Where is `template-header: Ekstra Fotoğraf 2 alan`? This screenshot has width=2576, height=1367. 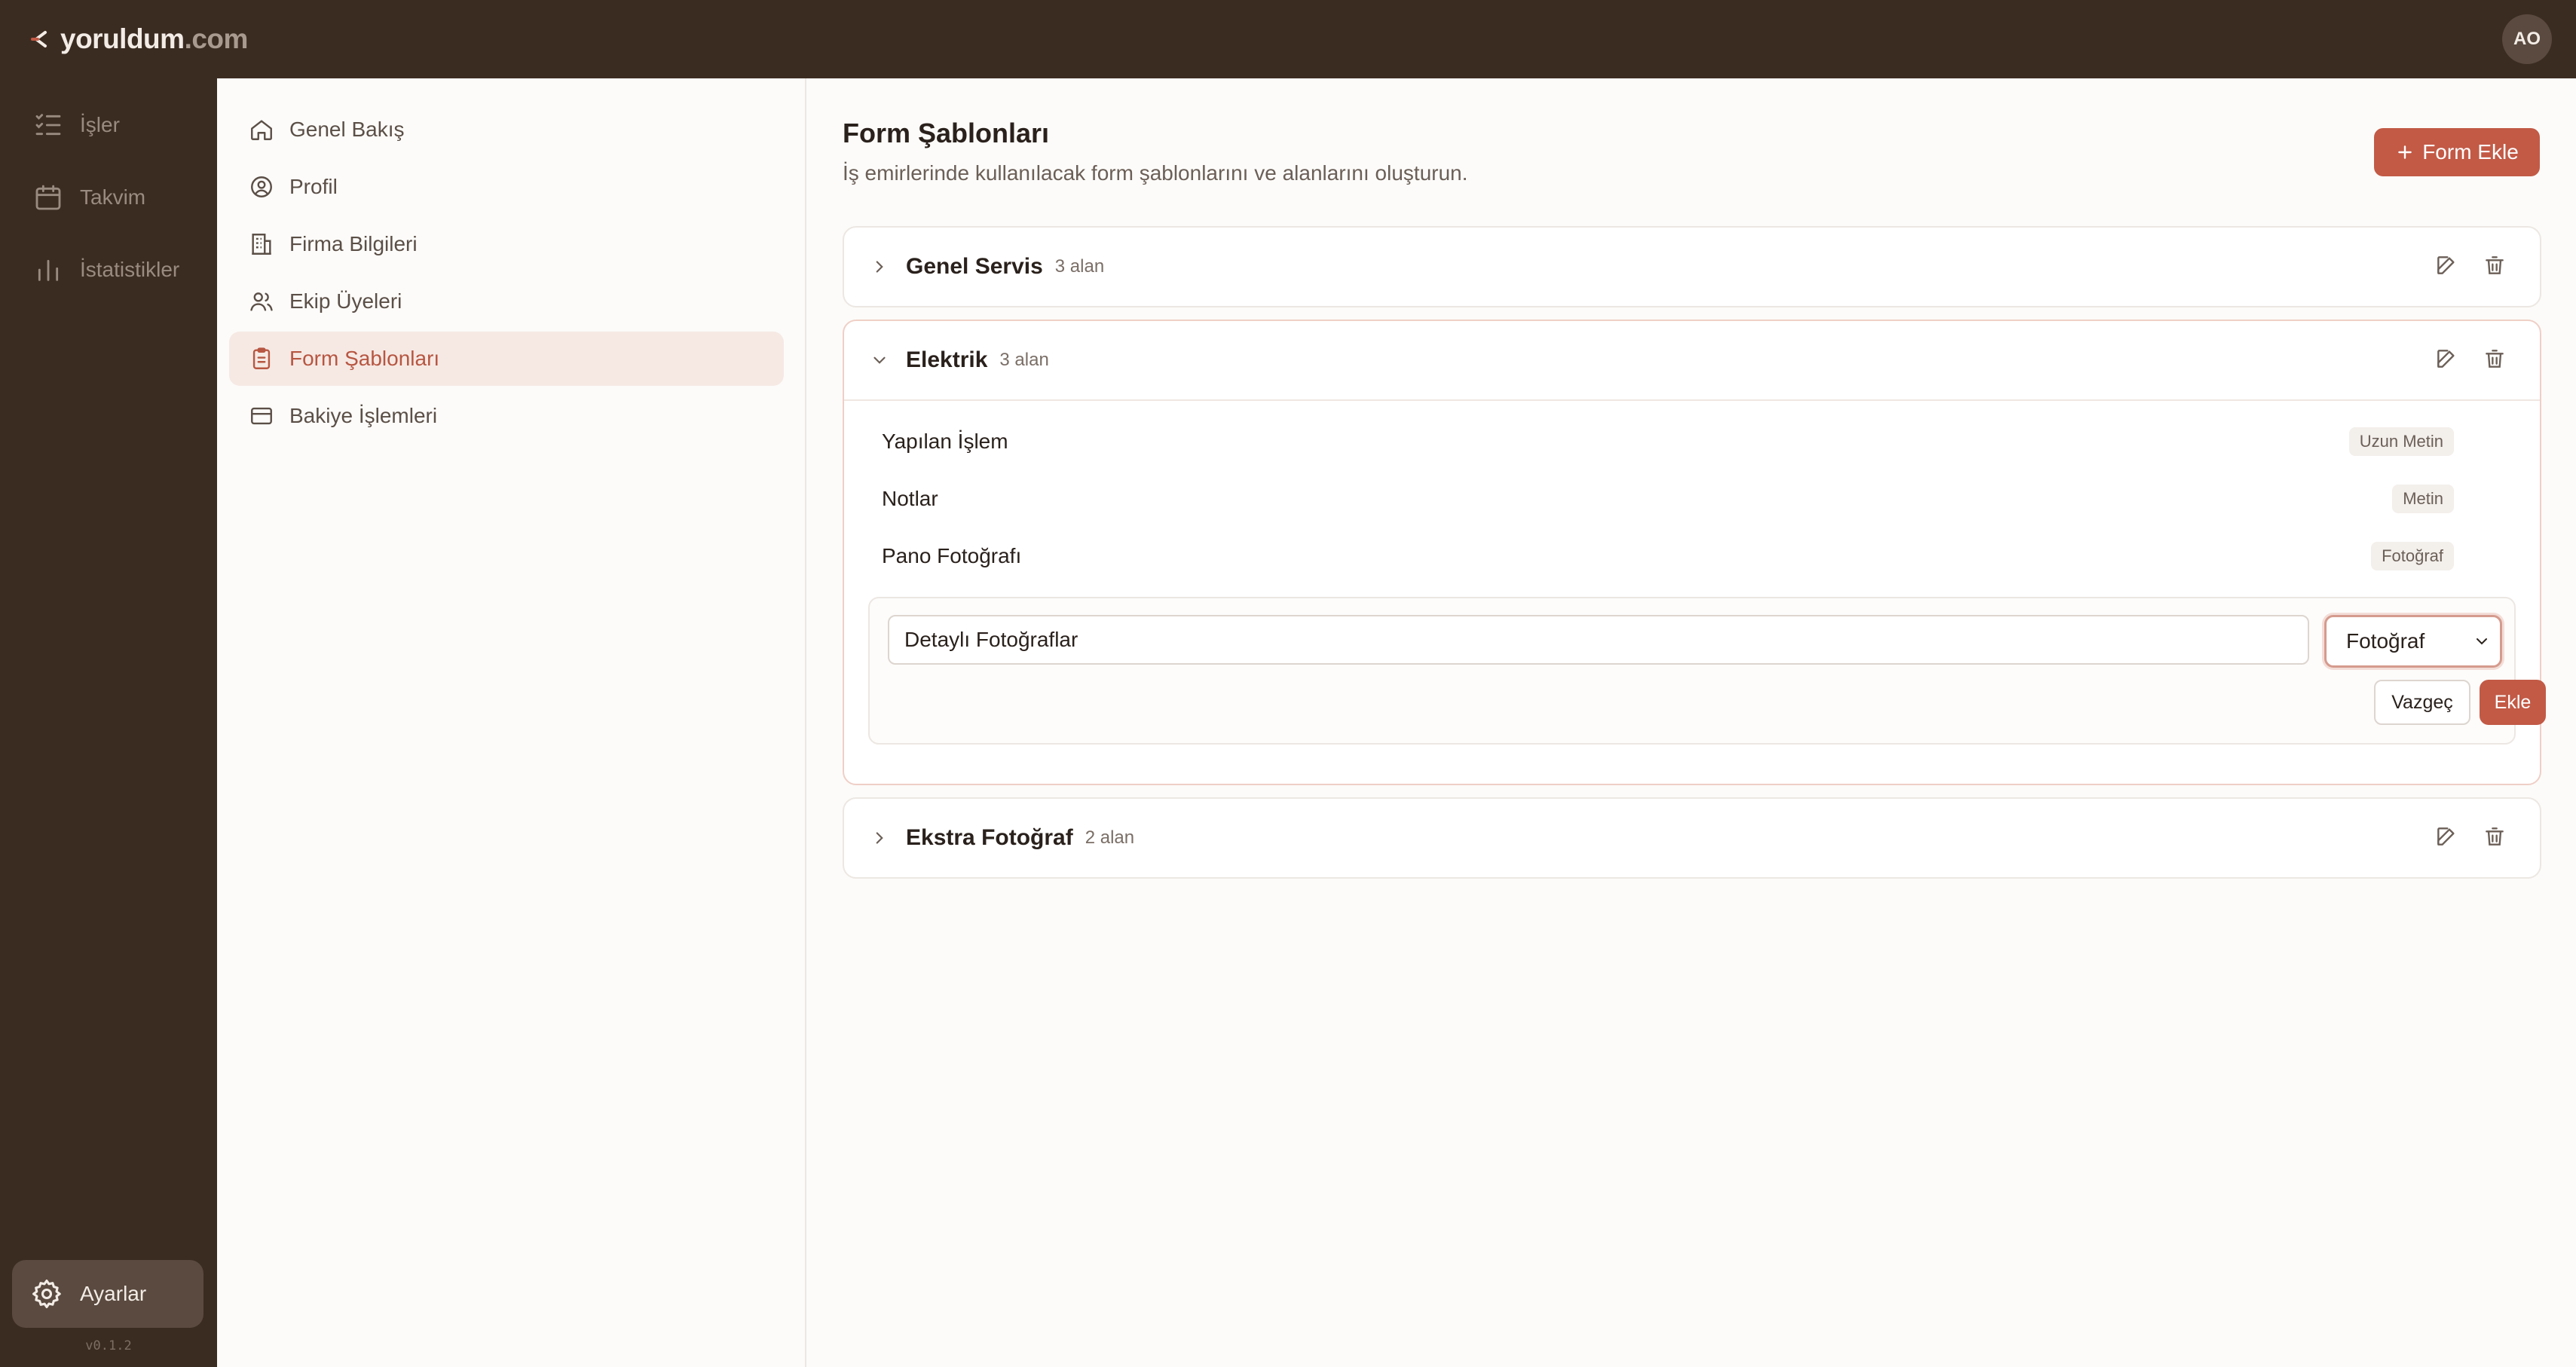
template-header: Ekstra Fotoğraf 2 alan is located at coordinates (1692, 838).